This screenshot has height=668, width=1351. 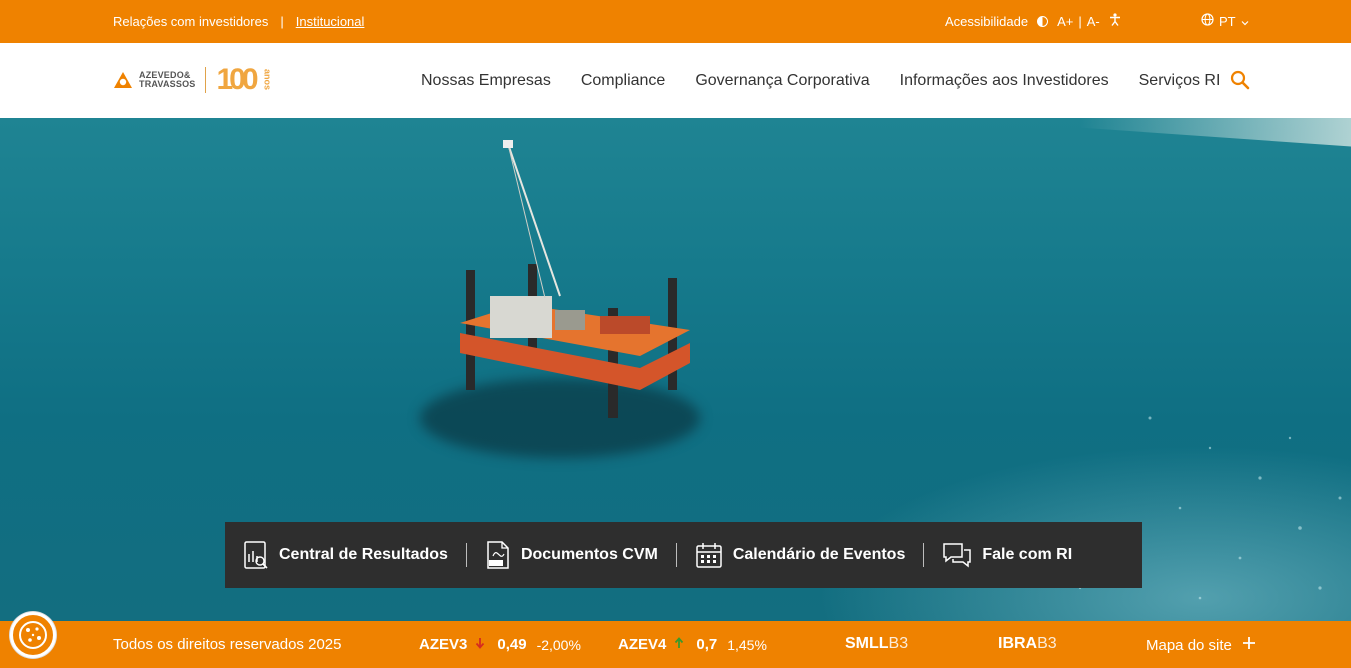 I want to click on arrow-up-icon, so click(x=679, y=644).